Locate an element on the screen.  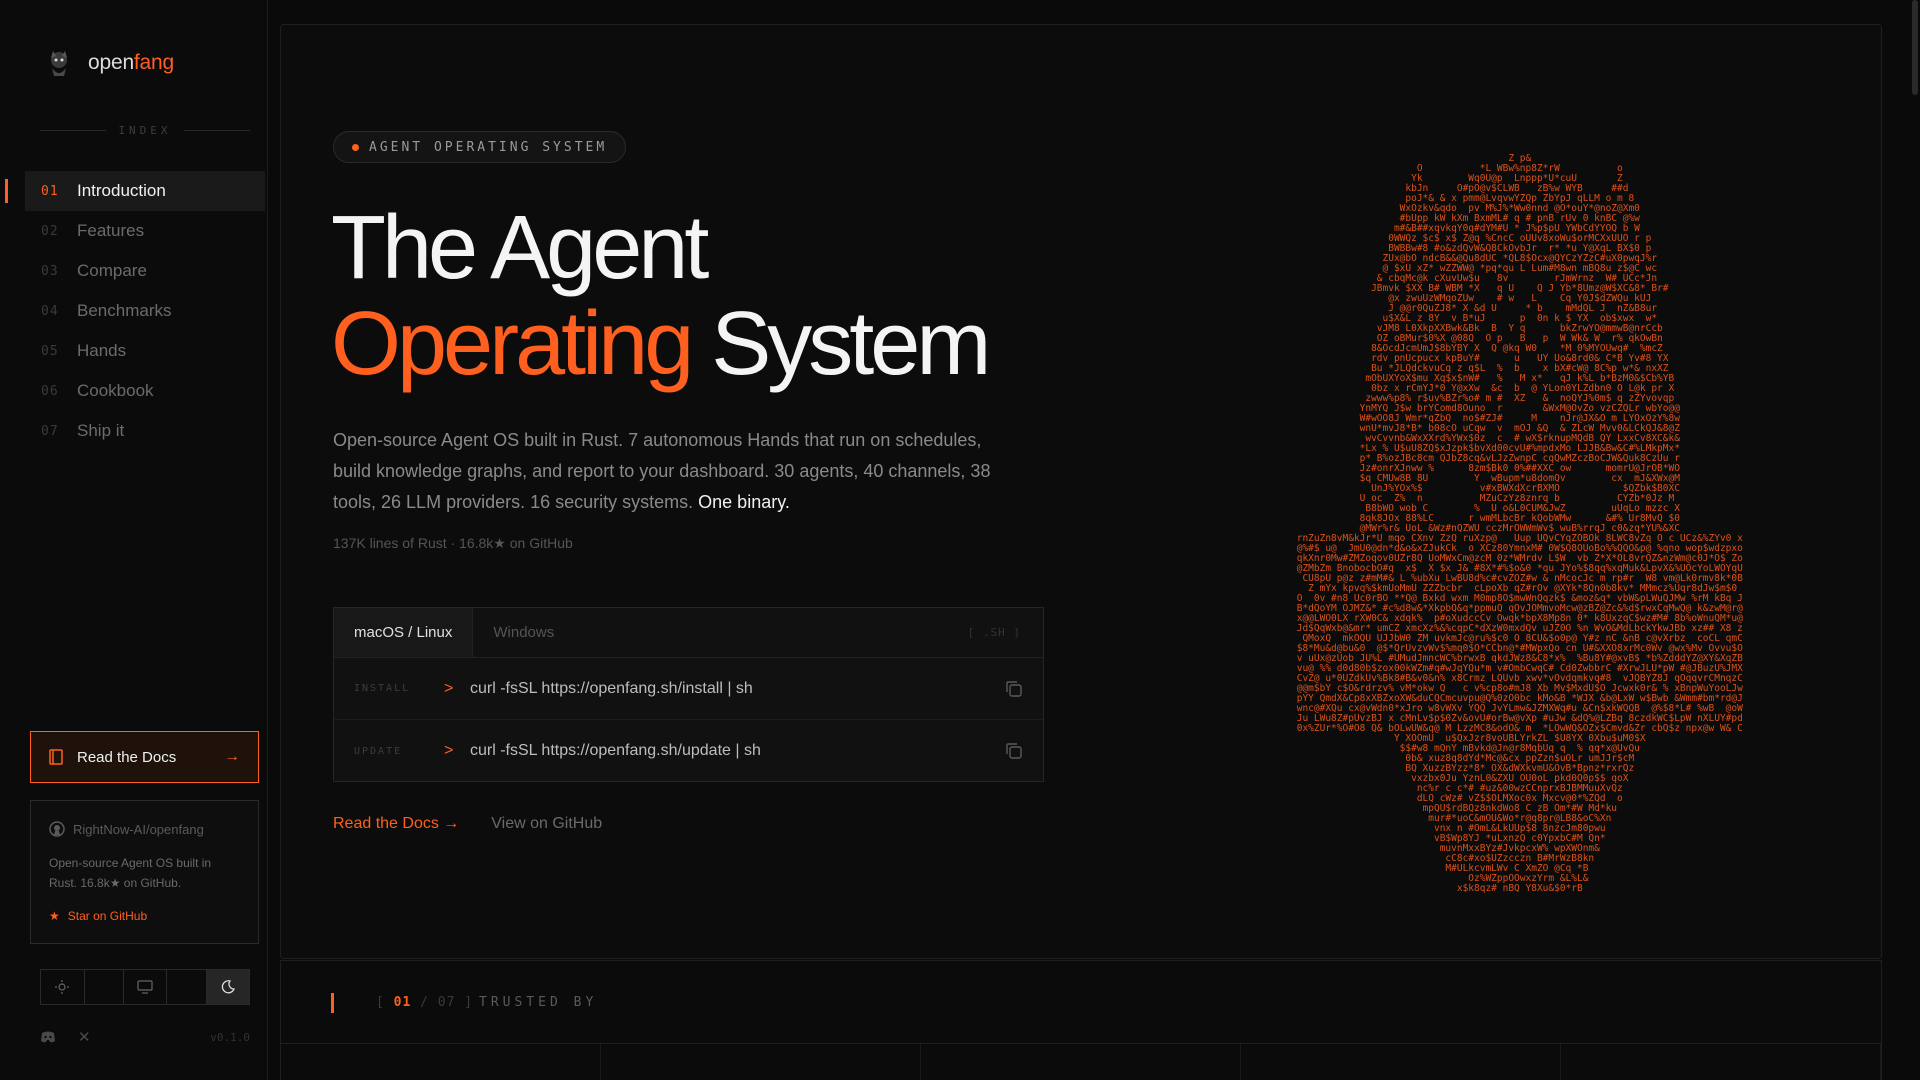
counter-total: / 07 ] is located at coordinates (447, 1002).